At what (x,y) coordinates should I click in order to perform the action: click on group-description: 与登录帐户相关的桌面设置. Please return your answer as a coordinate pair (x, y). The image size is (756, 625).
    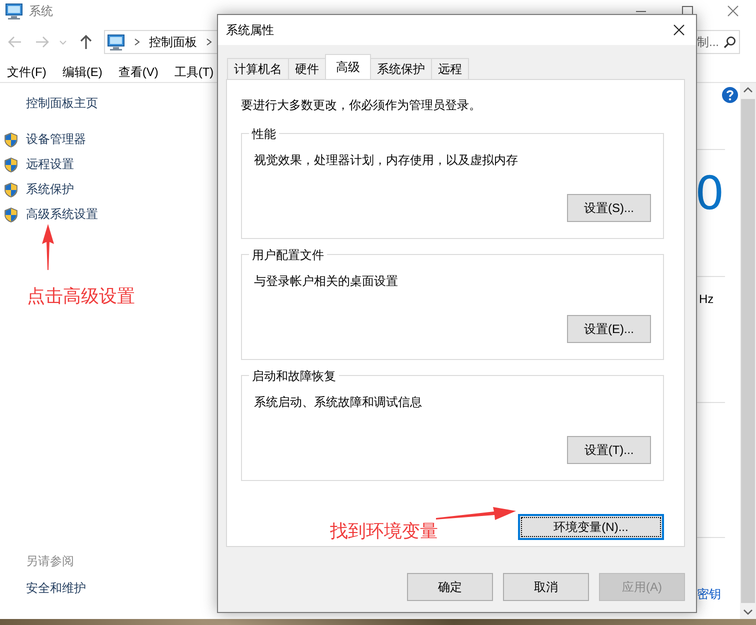
    Looking at the image, I should click on (326, 281).